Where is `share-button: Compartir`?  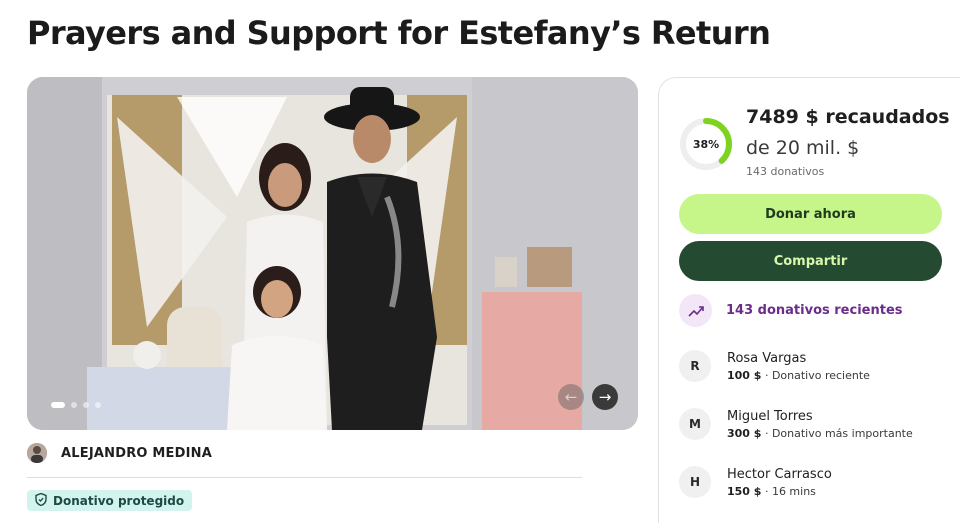
share-button: Compartir is located at coordinates (810, 261).